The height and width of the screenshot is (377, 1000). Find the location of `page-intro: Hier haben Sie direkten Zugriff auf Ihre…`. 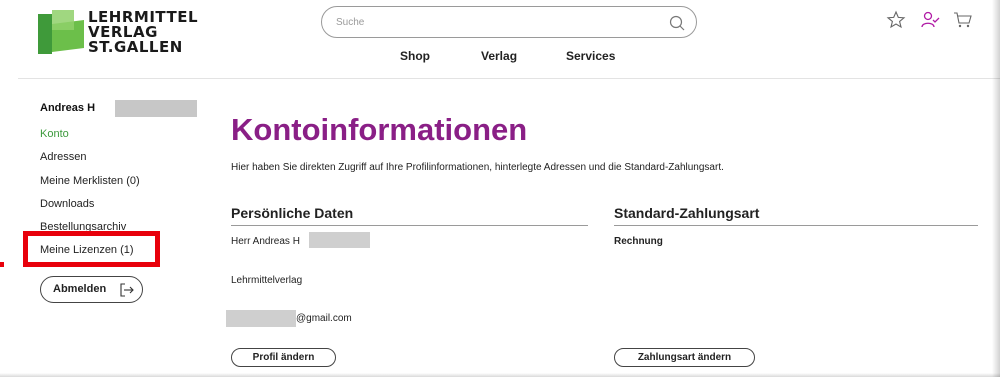

page-intro: Hier haben Sie direkten Zugriff auf Ihre… is located at coordinates (477, 167).